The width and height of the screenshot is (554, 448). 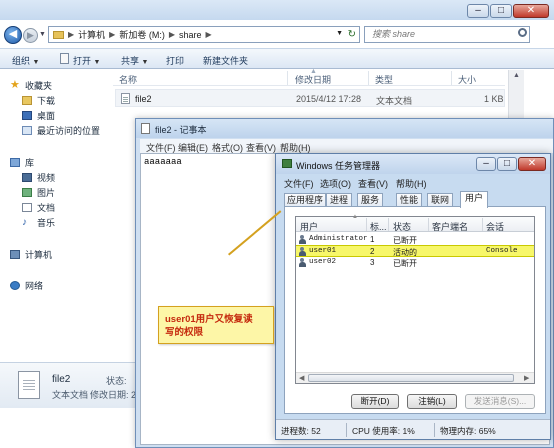 I want to click on print-button: 打印, so click(x=175, y=60).